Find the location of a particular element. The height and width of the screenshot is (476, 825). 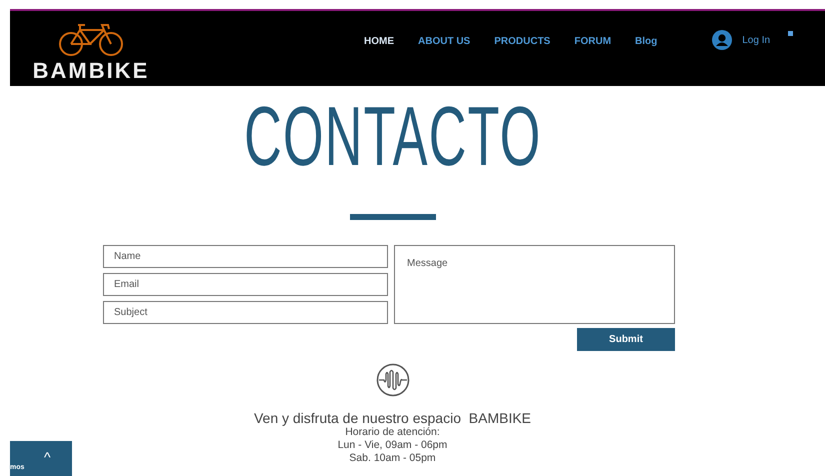

info-heading: Ven y disfruta de nuestro espacio BAMBIKE is located at coordinates (393, 418).